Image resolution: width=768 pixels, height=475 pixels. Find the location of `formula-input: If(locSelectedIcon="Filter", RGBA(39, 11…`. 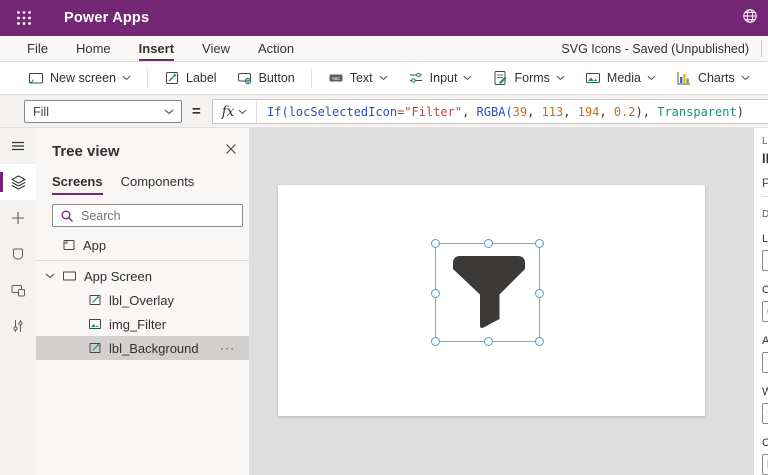

formula-input: If(locSelectedIcon="Filter", RGBA(39, 11… is located at coordinates (500, 112).